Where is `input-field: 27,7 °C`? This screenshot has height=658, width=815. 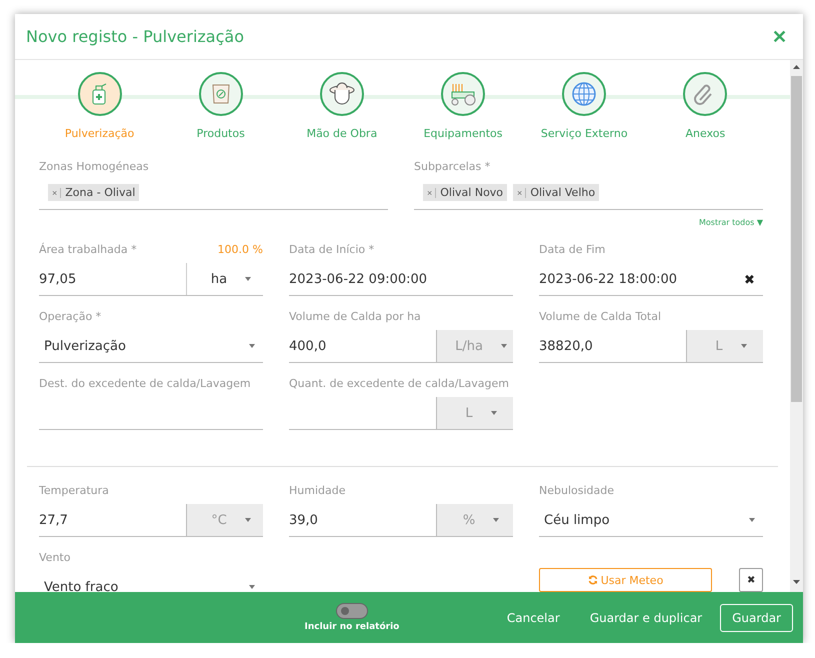 input-field: 27,7 °C is located at coordinates (151, 520).